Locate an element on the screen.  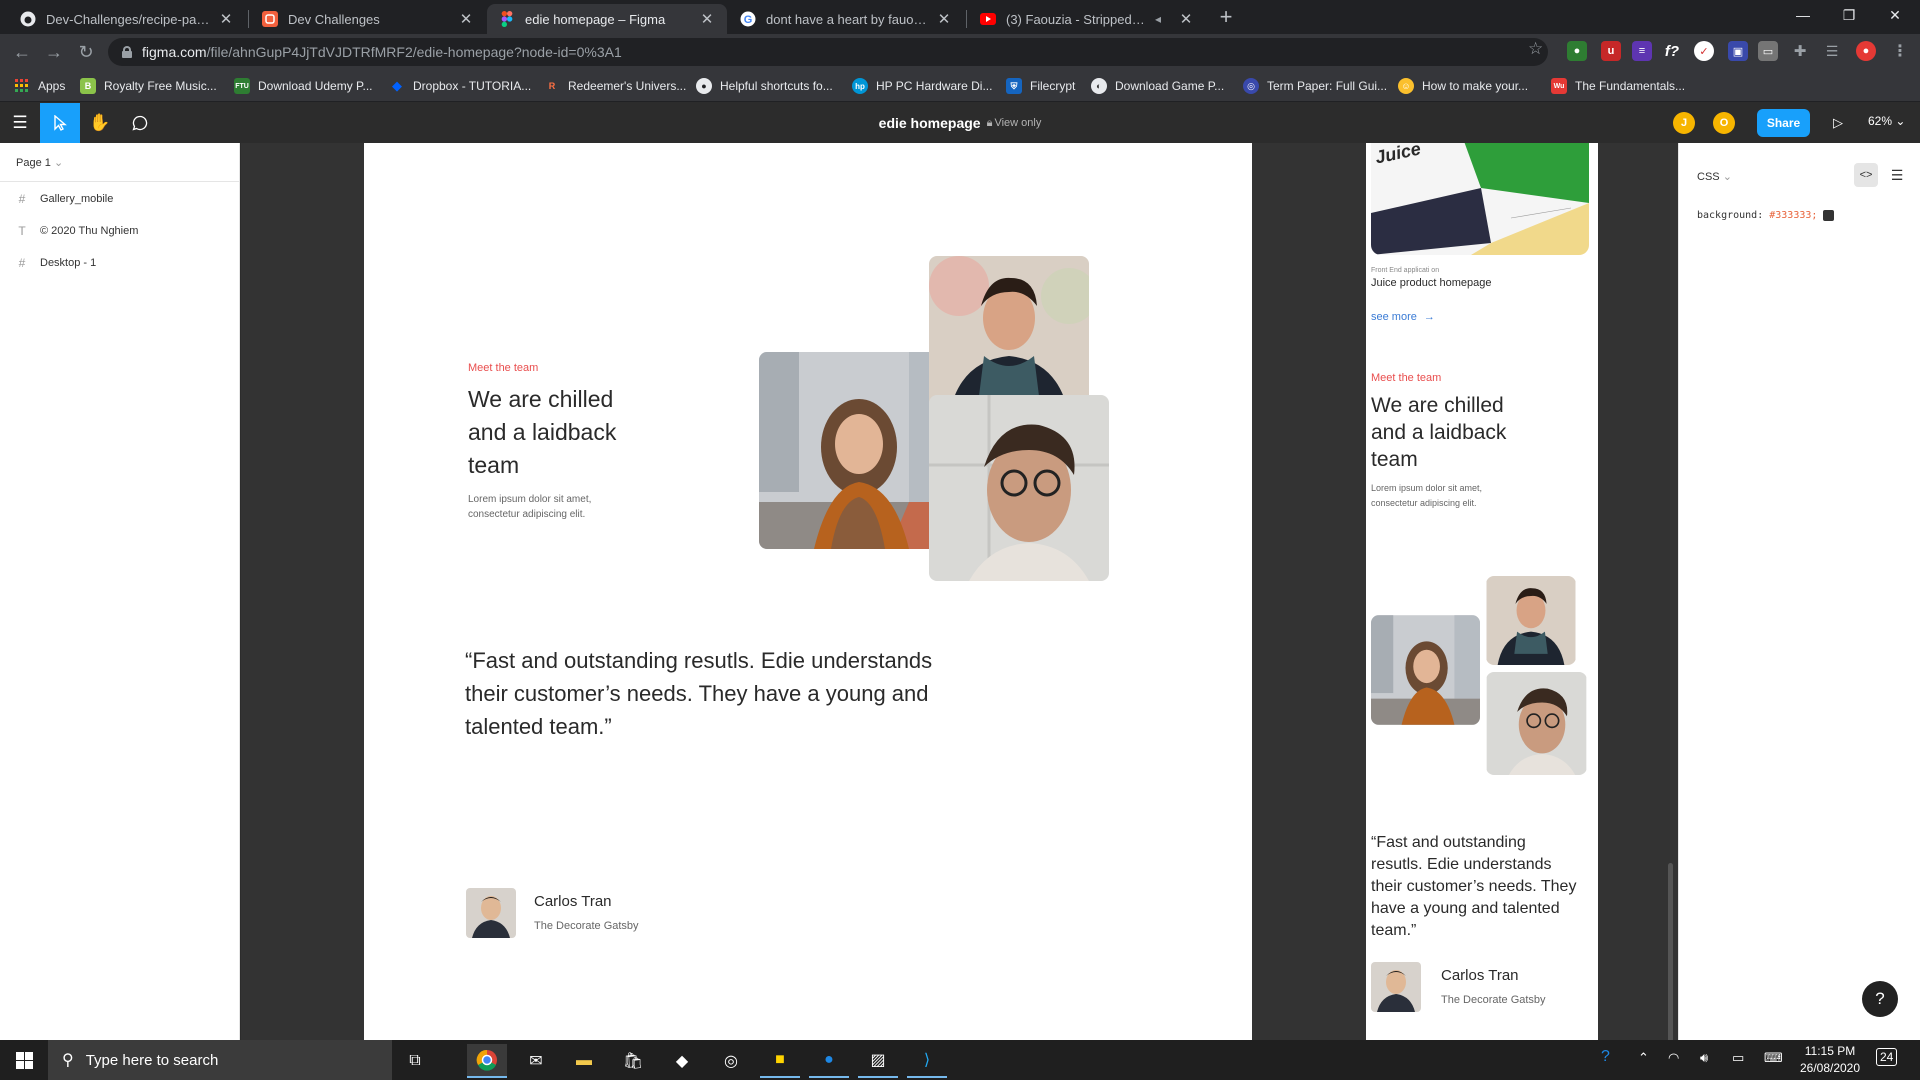
extension-fquery-icon: f? is located at coordinates (1672, 51).